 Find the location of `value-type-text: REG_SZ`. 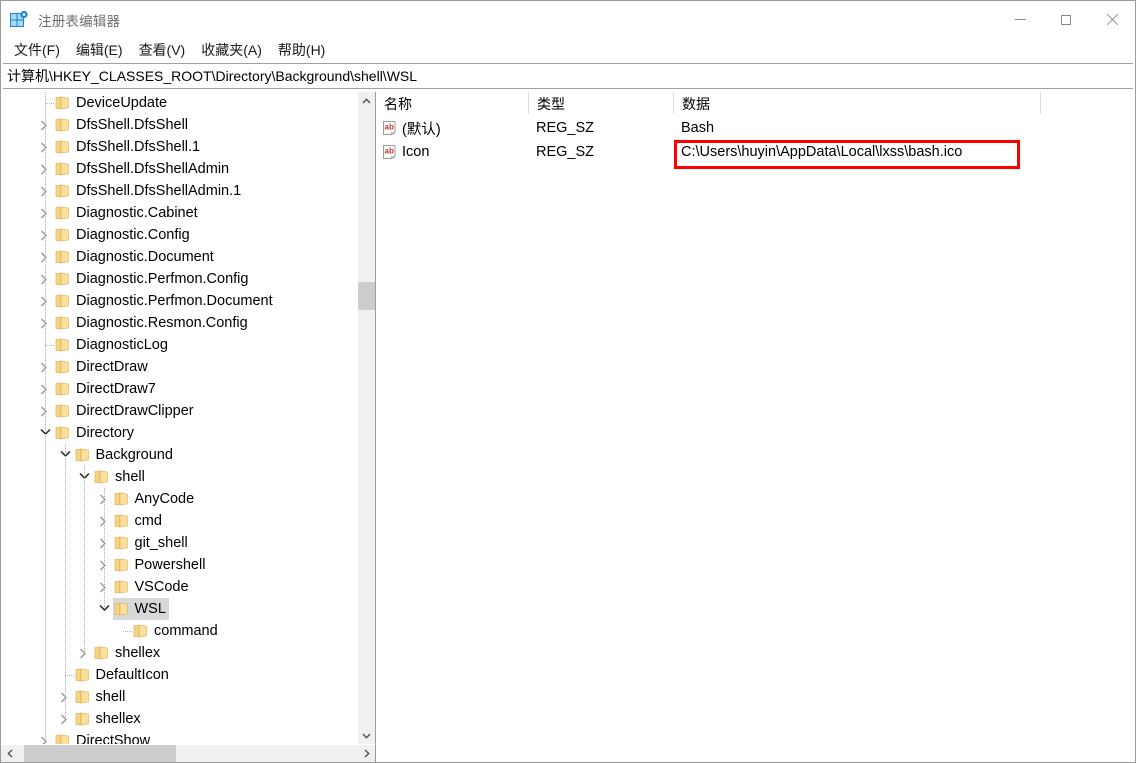

value-type-text: REG_SZ is located at coordinates (565, 128).